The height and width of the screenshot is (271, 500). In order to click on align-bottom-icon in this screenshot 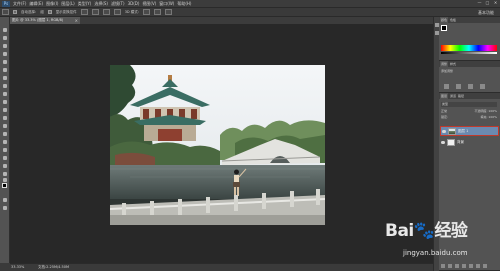, I will do `click(106, 12)`.